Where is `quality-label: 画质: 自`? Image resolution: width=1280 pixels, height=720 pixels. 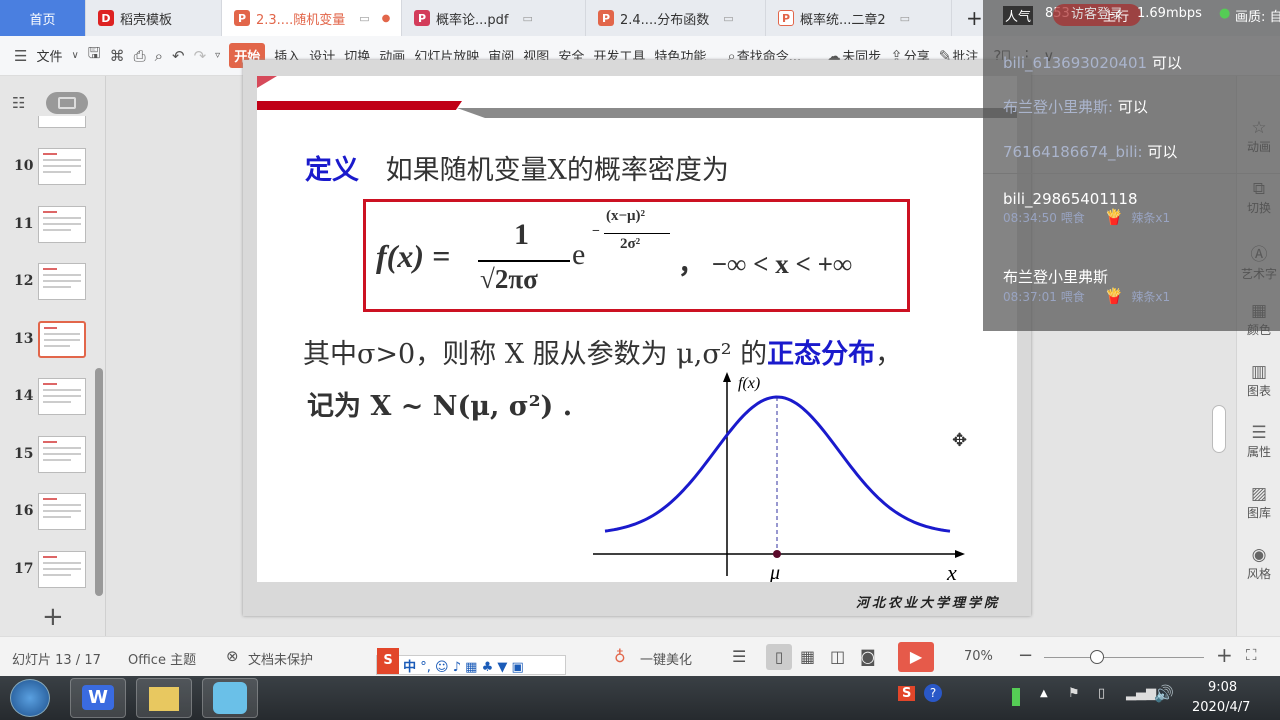
quality-label: 画质: 自 is located at coordinates (1257, 17).